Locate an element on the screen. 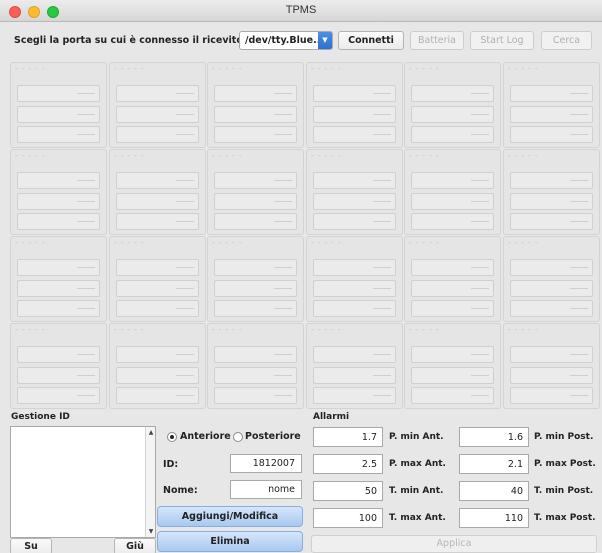  move-down-button: Giù is located at coordinates (135, 545).